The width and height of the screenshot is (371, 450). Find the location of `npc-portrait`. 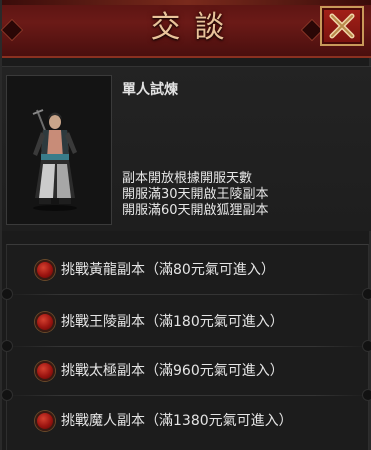

npc-portrait is located at coordinates (59, 150).